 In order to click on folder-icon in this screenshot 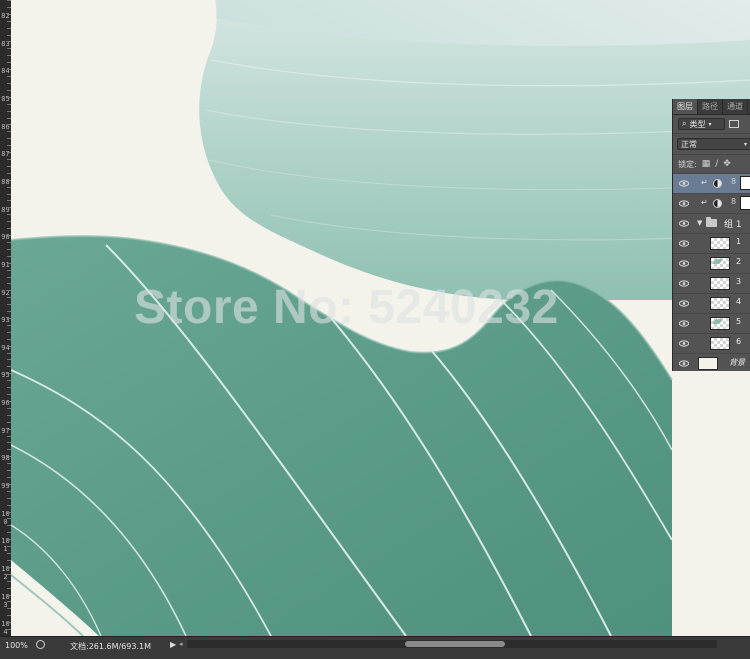, I will do `click(711, 222)`.